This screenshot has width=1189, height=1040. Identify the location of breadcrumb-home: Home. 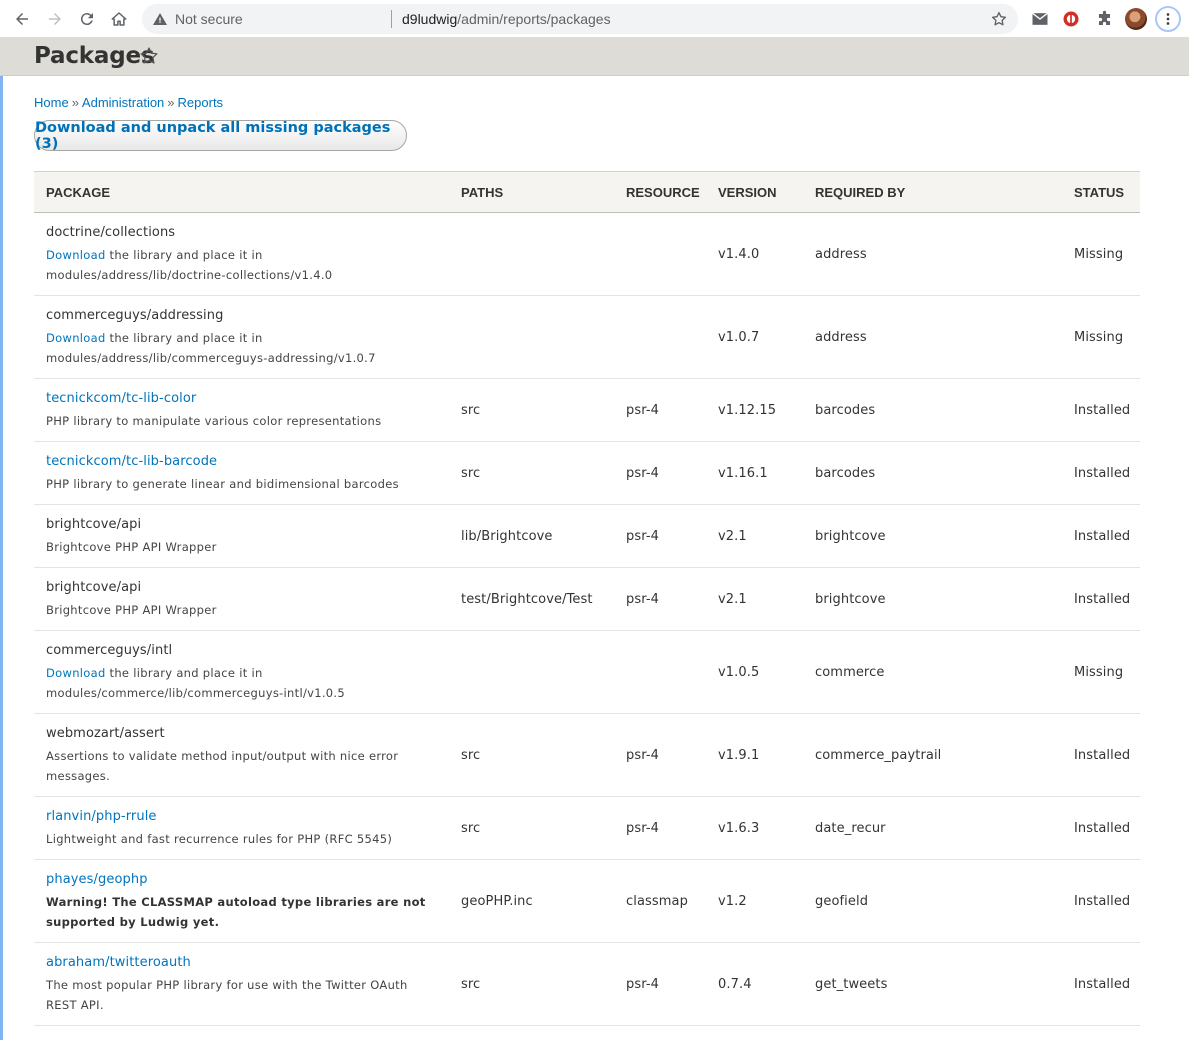
(51, 102).